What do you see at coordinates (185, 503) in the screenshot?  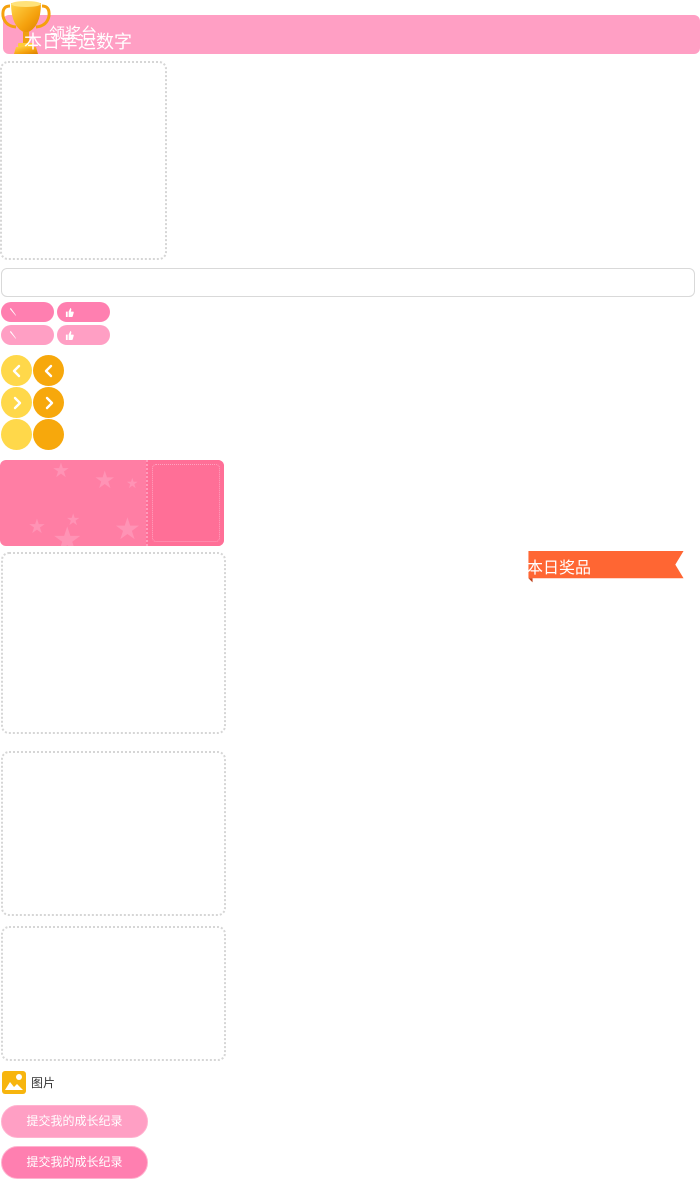 I see `lucky-number-display` at bounding box center [185, 503].